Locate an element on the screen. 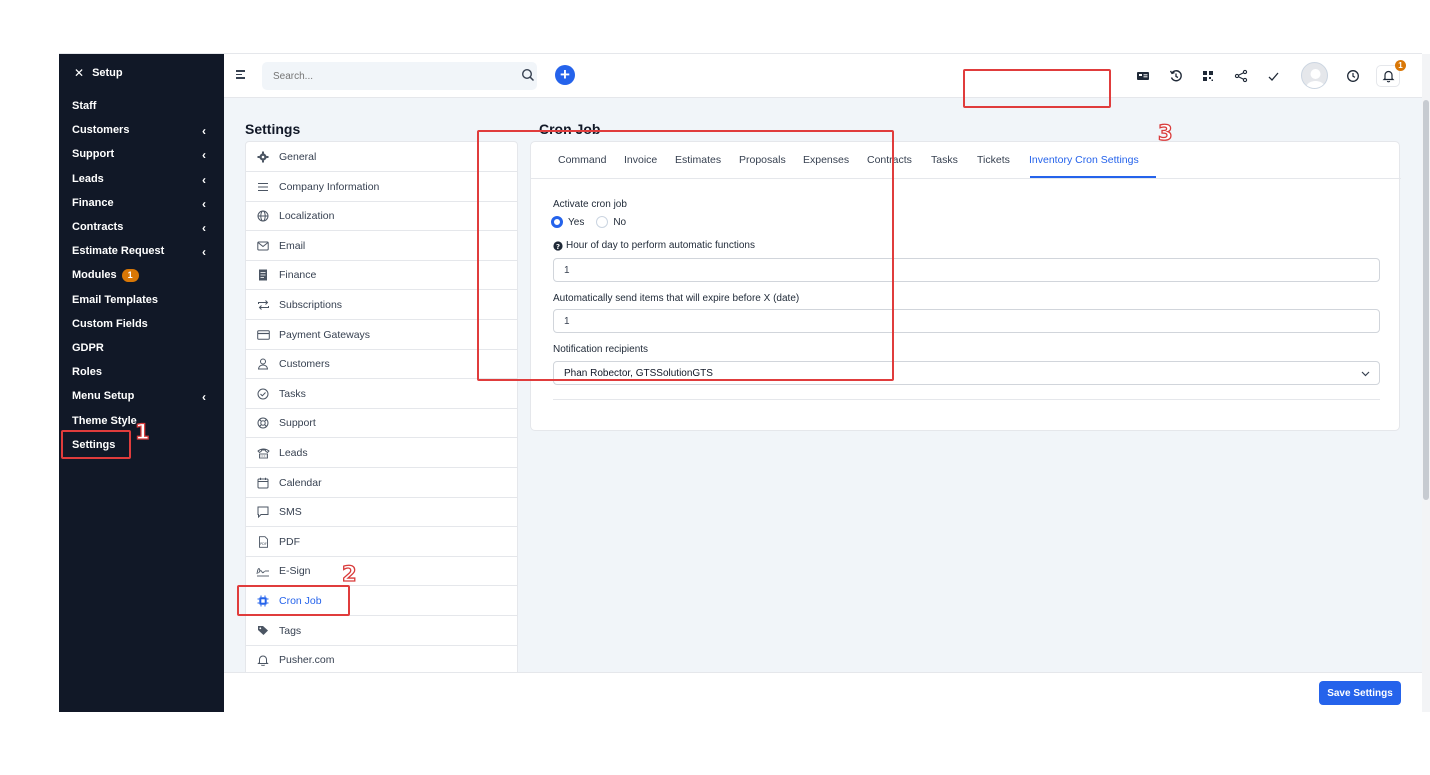 The height and width of the screenshot is (775, 1430). sidebar-item-label: Staff is located at coordinates (84, 106).